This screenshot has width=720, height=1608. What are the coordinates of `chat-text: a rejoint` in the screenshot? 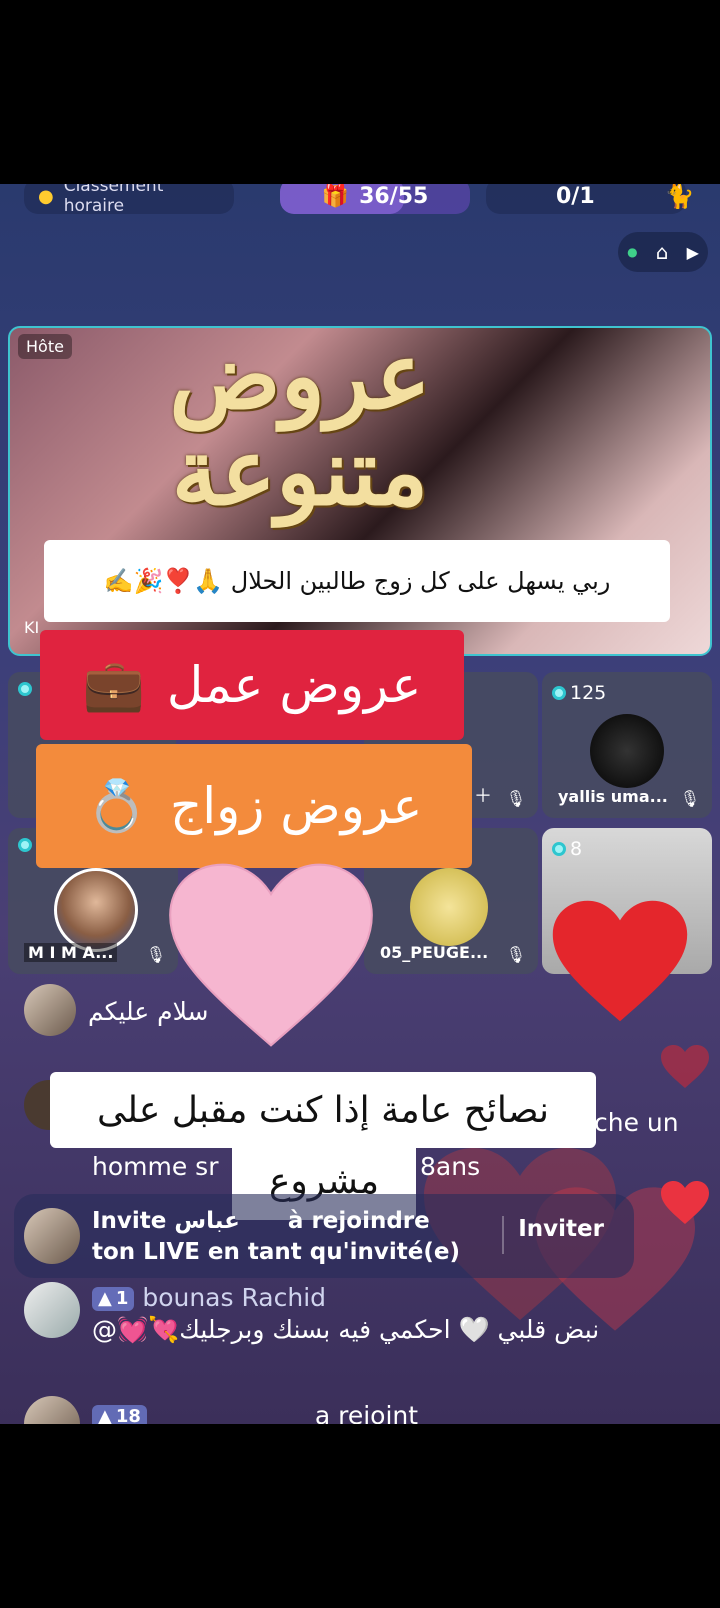 It's located at (366, 1412).